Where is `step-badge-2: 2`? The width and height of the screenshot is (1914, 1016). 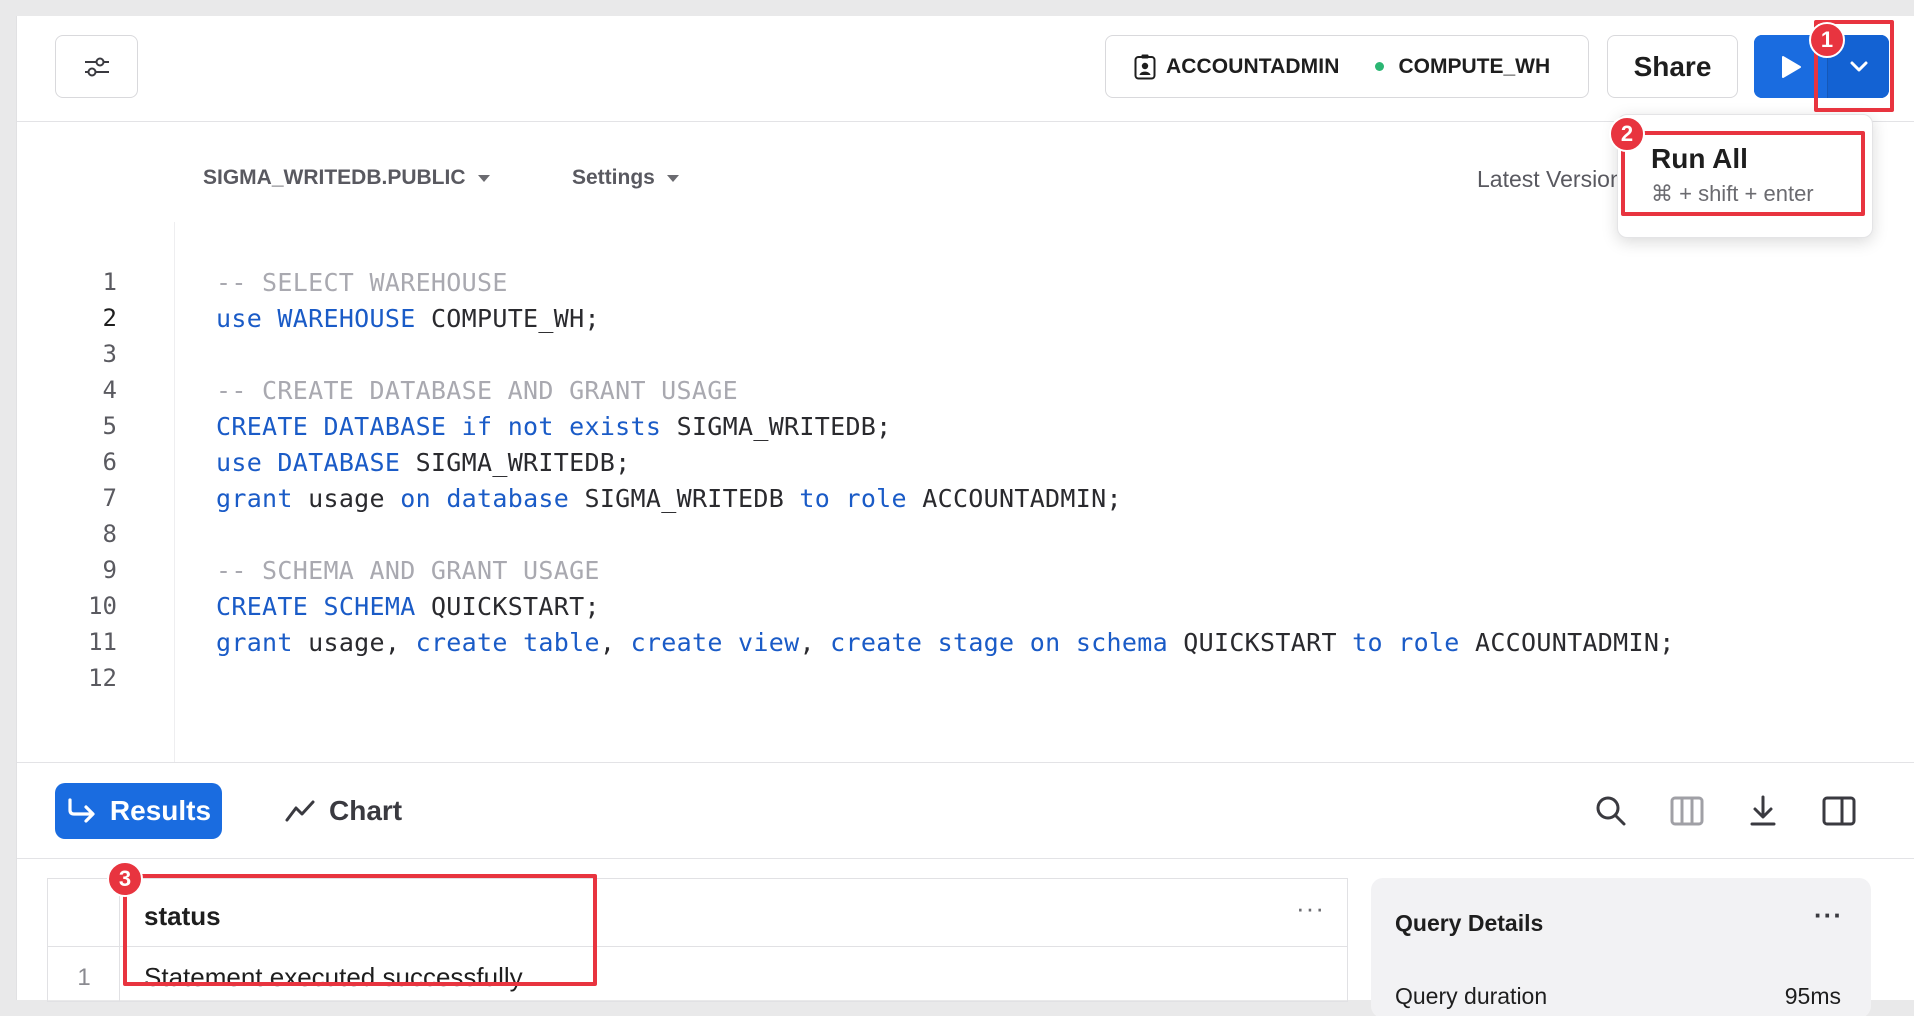
step-badge-2: 2 is located at coordinates (1627, 134).